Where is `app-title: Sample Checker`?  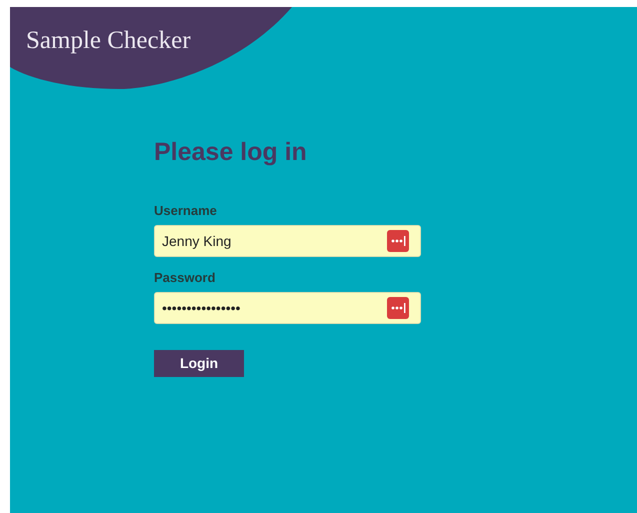
app-title: Sample Checker is located at coordinates (108, 41).